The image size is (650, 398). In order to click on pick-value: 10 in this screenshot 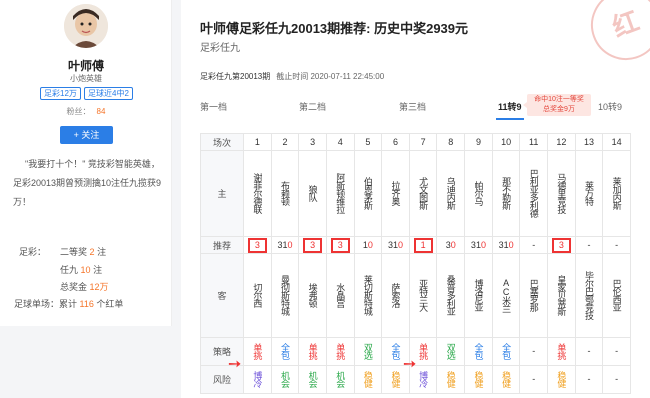, I will do `click(367, 245)`.